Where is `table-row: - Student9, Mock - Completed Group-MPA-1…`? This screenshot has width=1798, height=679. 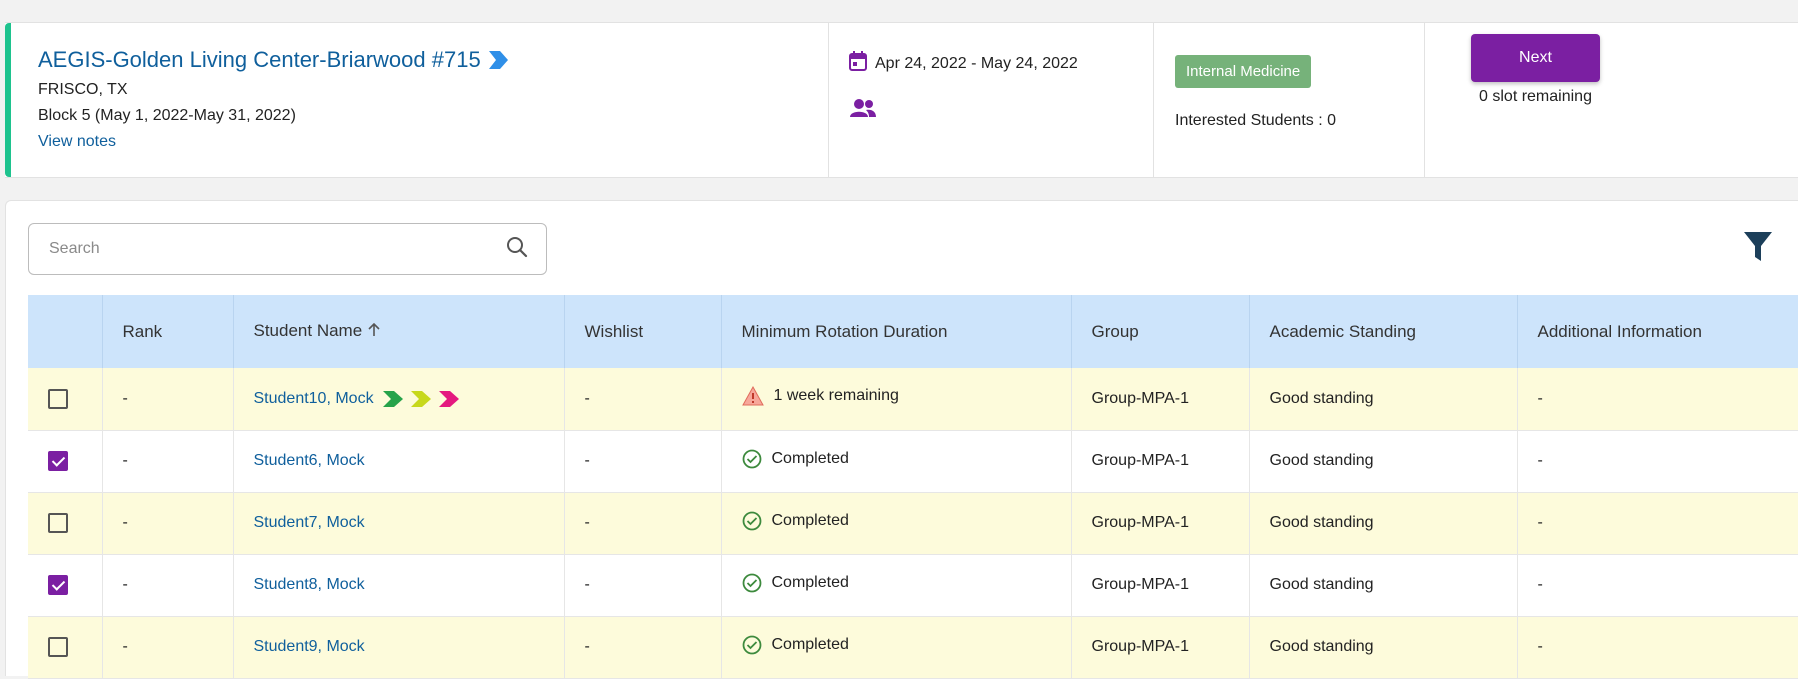 table-row: - Student9, Mock - Completed Group-MPA-1… is located at coordinates (913, 647).